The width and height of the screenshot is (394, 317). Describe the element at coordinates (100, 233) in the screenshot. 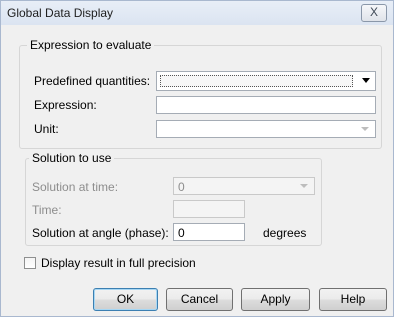

I see `solution-at-angle-label: Solution at angle (phase):` at that location.